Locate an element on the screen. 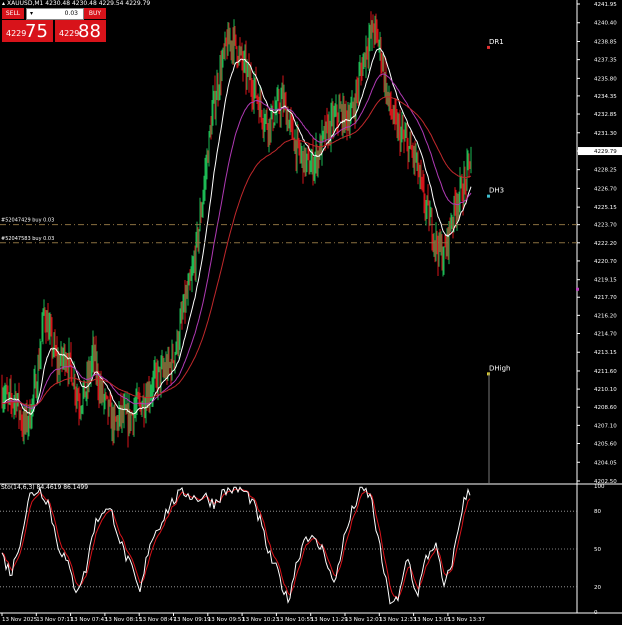 The height and width of the screenshot is (625, 622). price-tick-label: 4217.70 is located at coordinates (605, 298).